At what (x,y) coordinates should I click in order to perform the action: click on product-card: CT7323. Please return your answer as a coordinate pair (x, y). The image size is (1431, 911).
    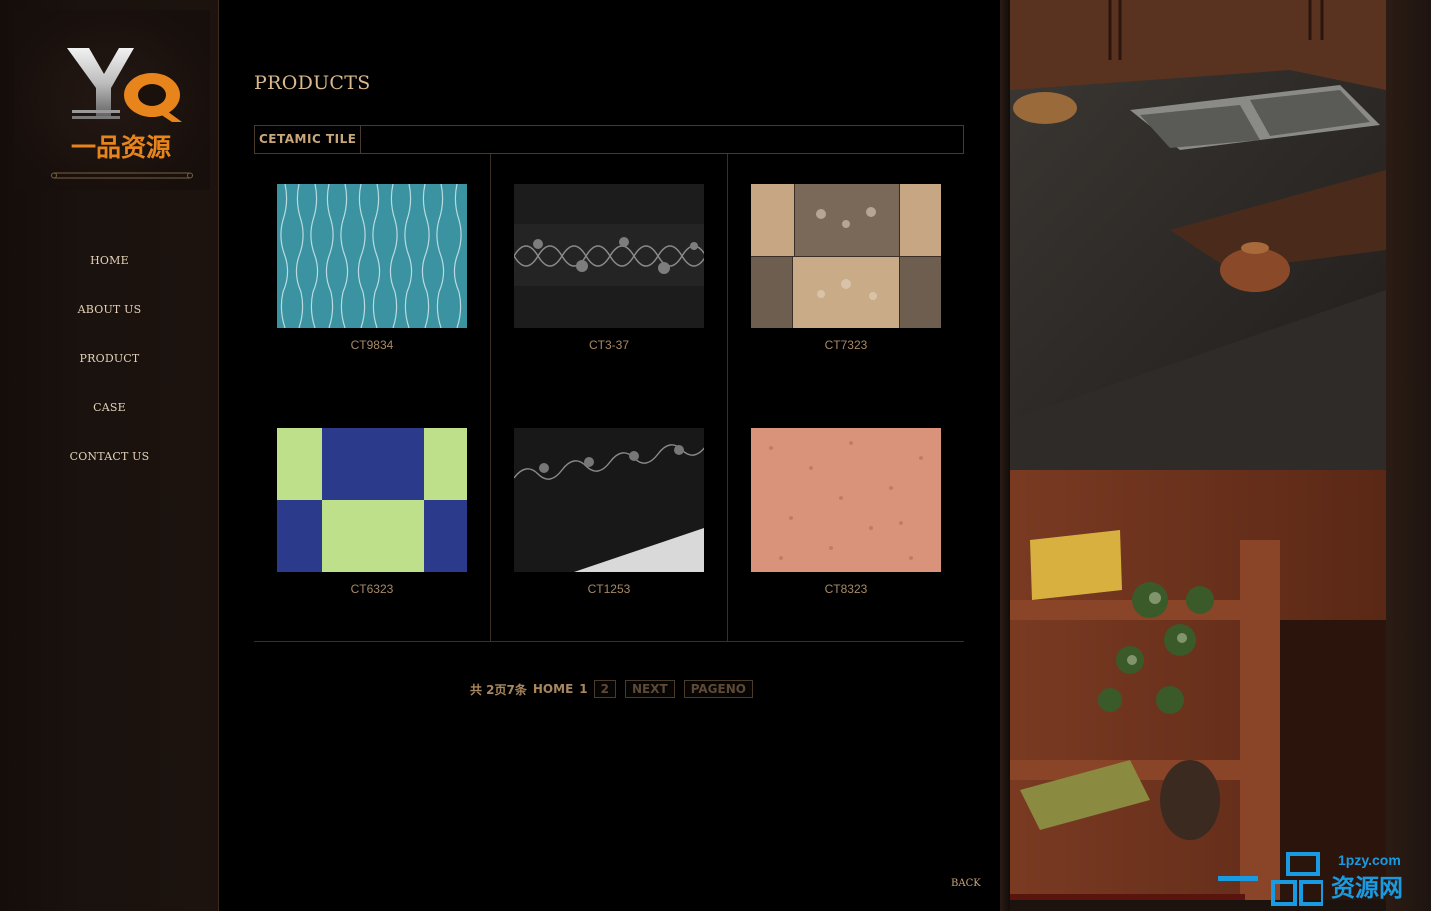
    Looking at the image, I should click on (846, 276).